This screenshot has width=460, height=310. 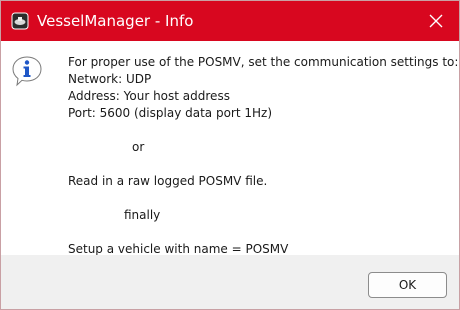 What do you see at coordinates (115, 21) in the screenshot?
I see `window-title: VesselManager - Info` at bounding box center [115, 21].